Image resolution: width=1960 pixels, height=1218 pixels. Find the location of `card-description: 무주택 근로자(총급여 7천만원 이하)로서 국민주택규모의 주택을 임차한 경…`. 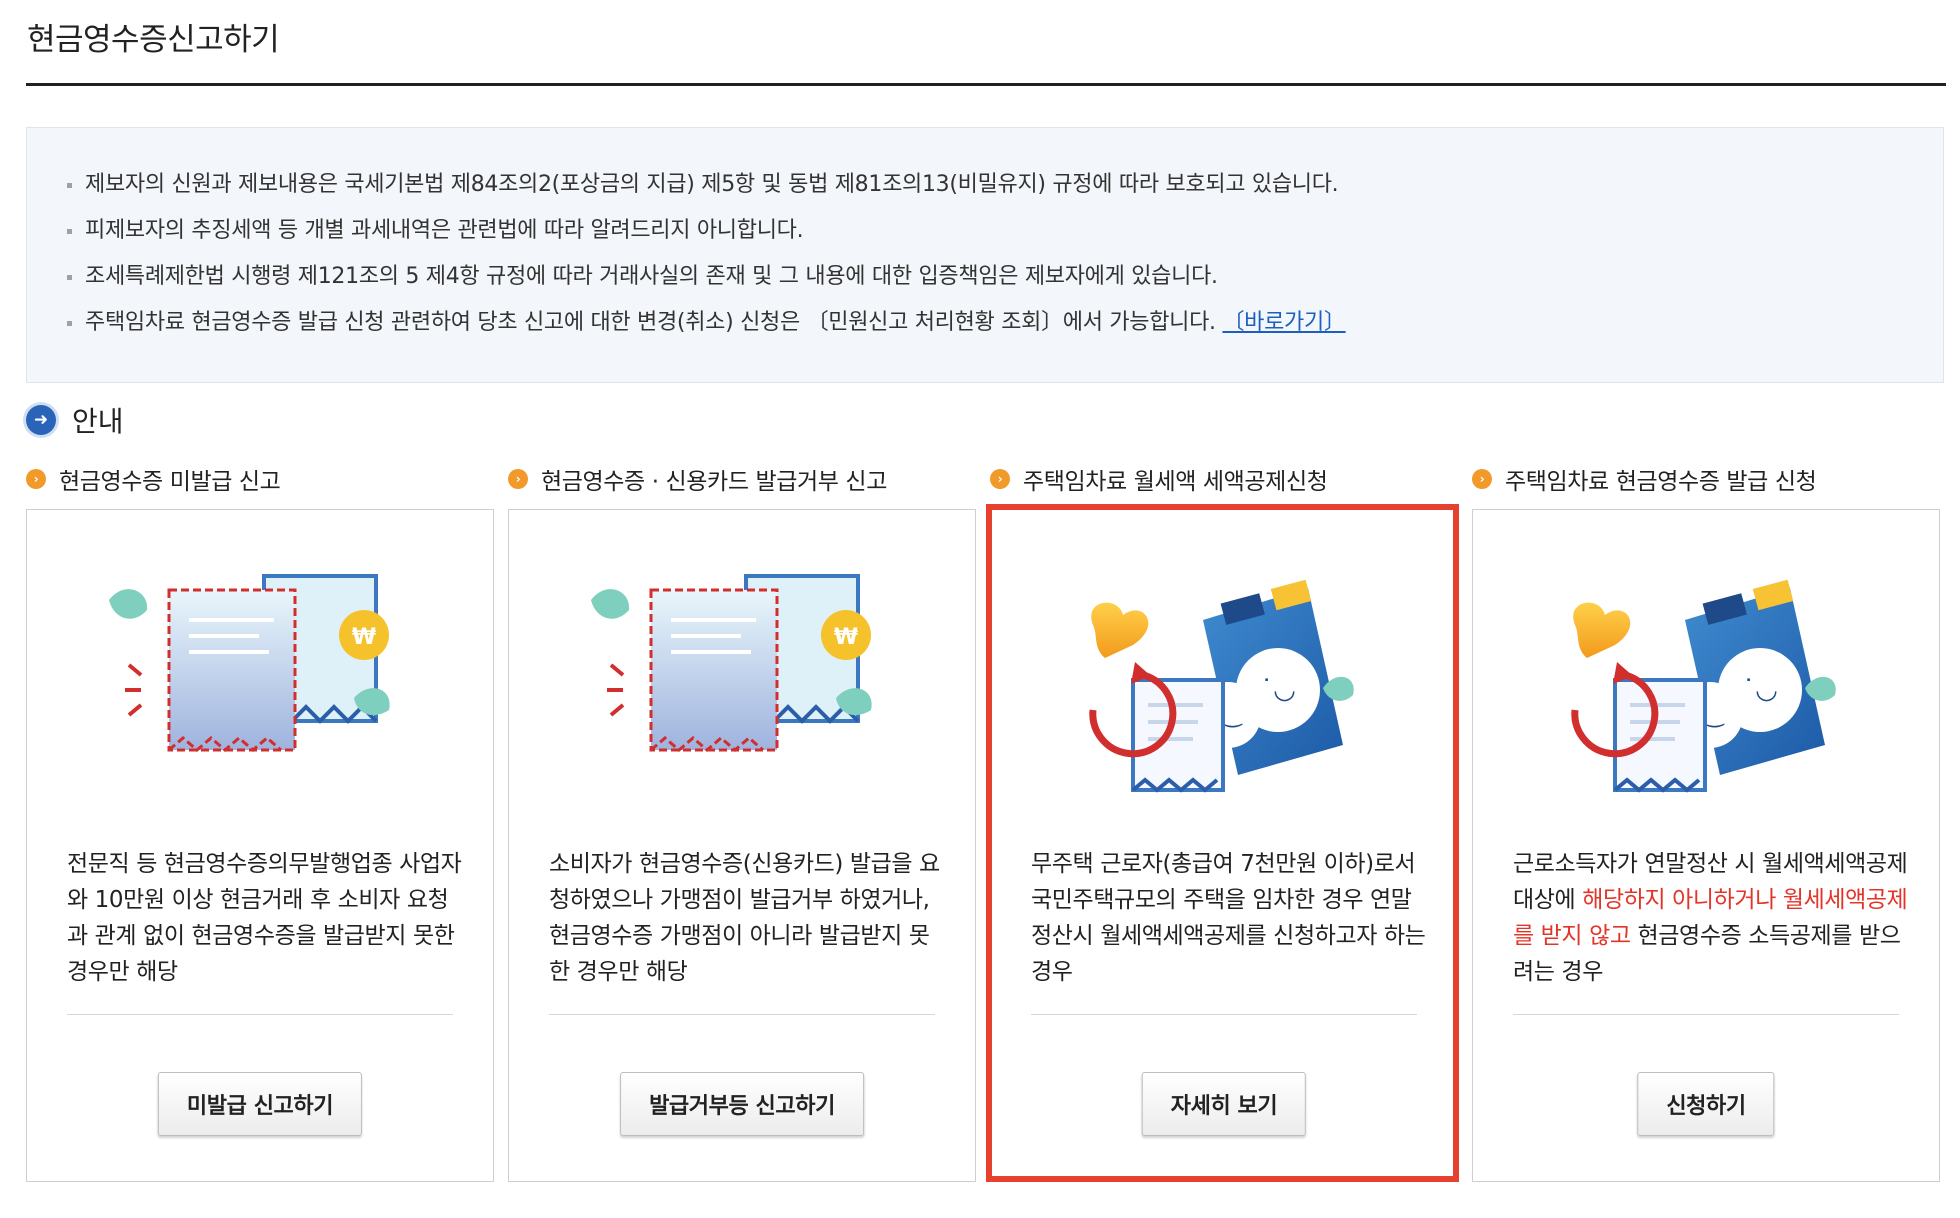

card-description: 무주택 근로자(총급여 7천만원 이하)로서 국민주택규모의 주택을 임차한 경… is located at coordinates (1228, 918).